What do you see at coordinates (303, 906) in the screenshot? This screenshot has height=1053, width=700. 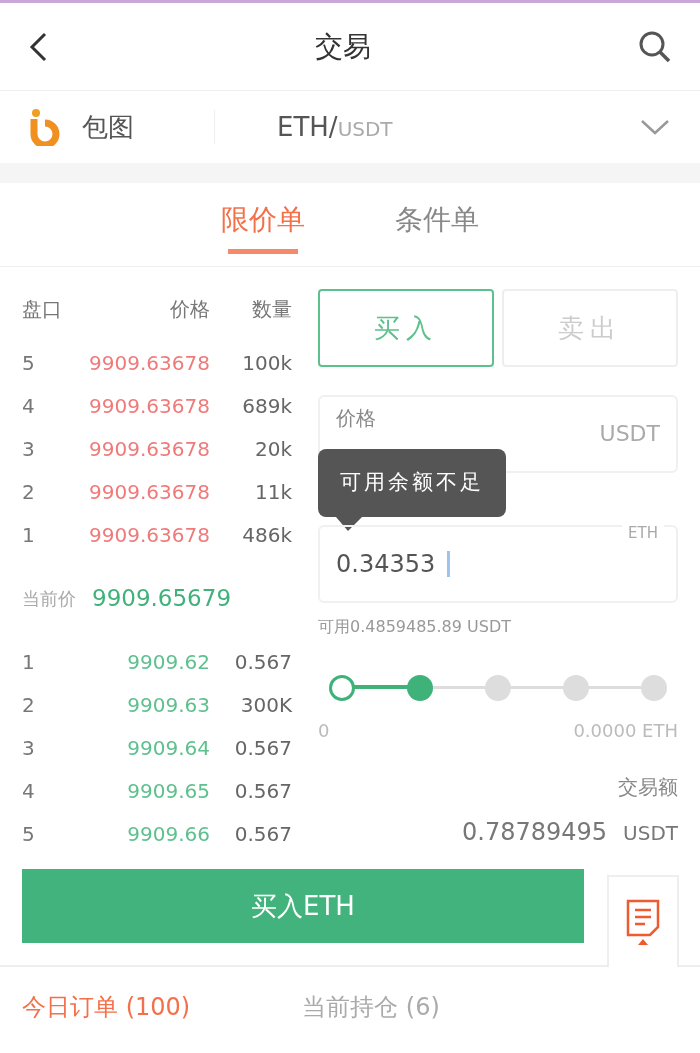 I see `buy-button: 买入ETH` at bounding box center [303, 906].